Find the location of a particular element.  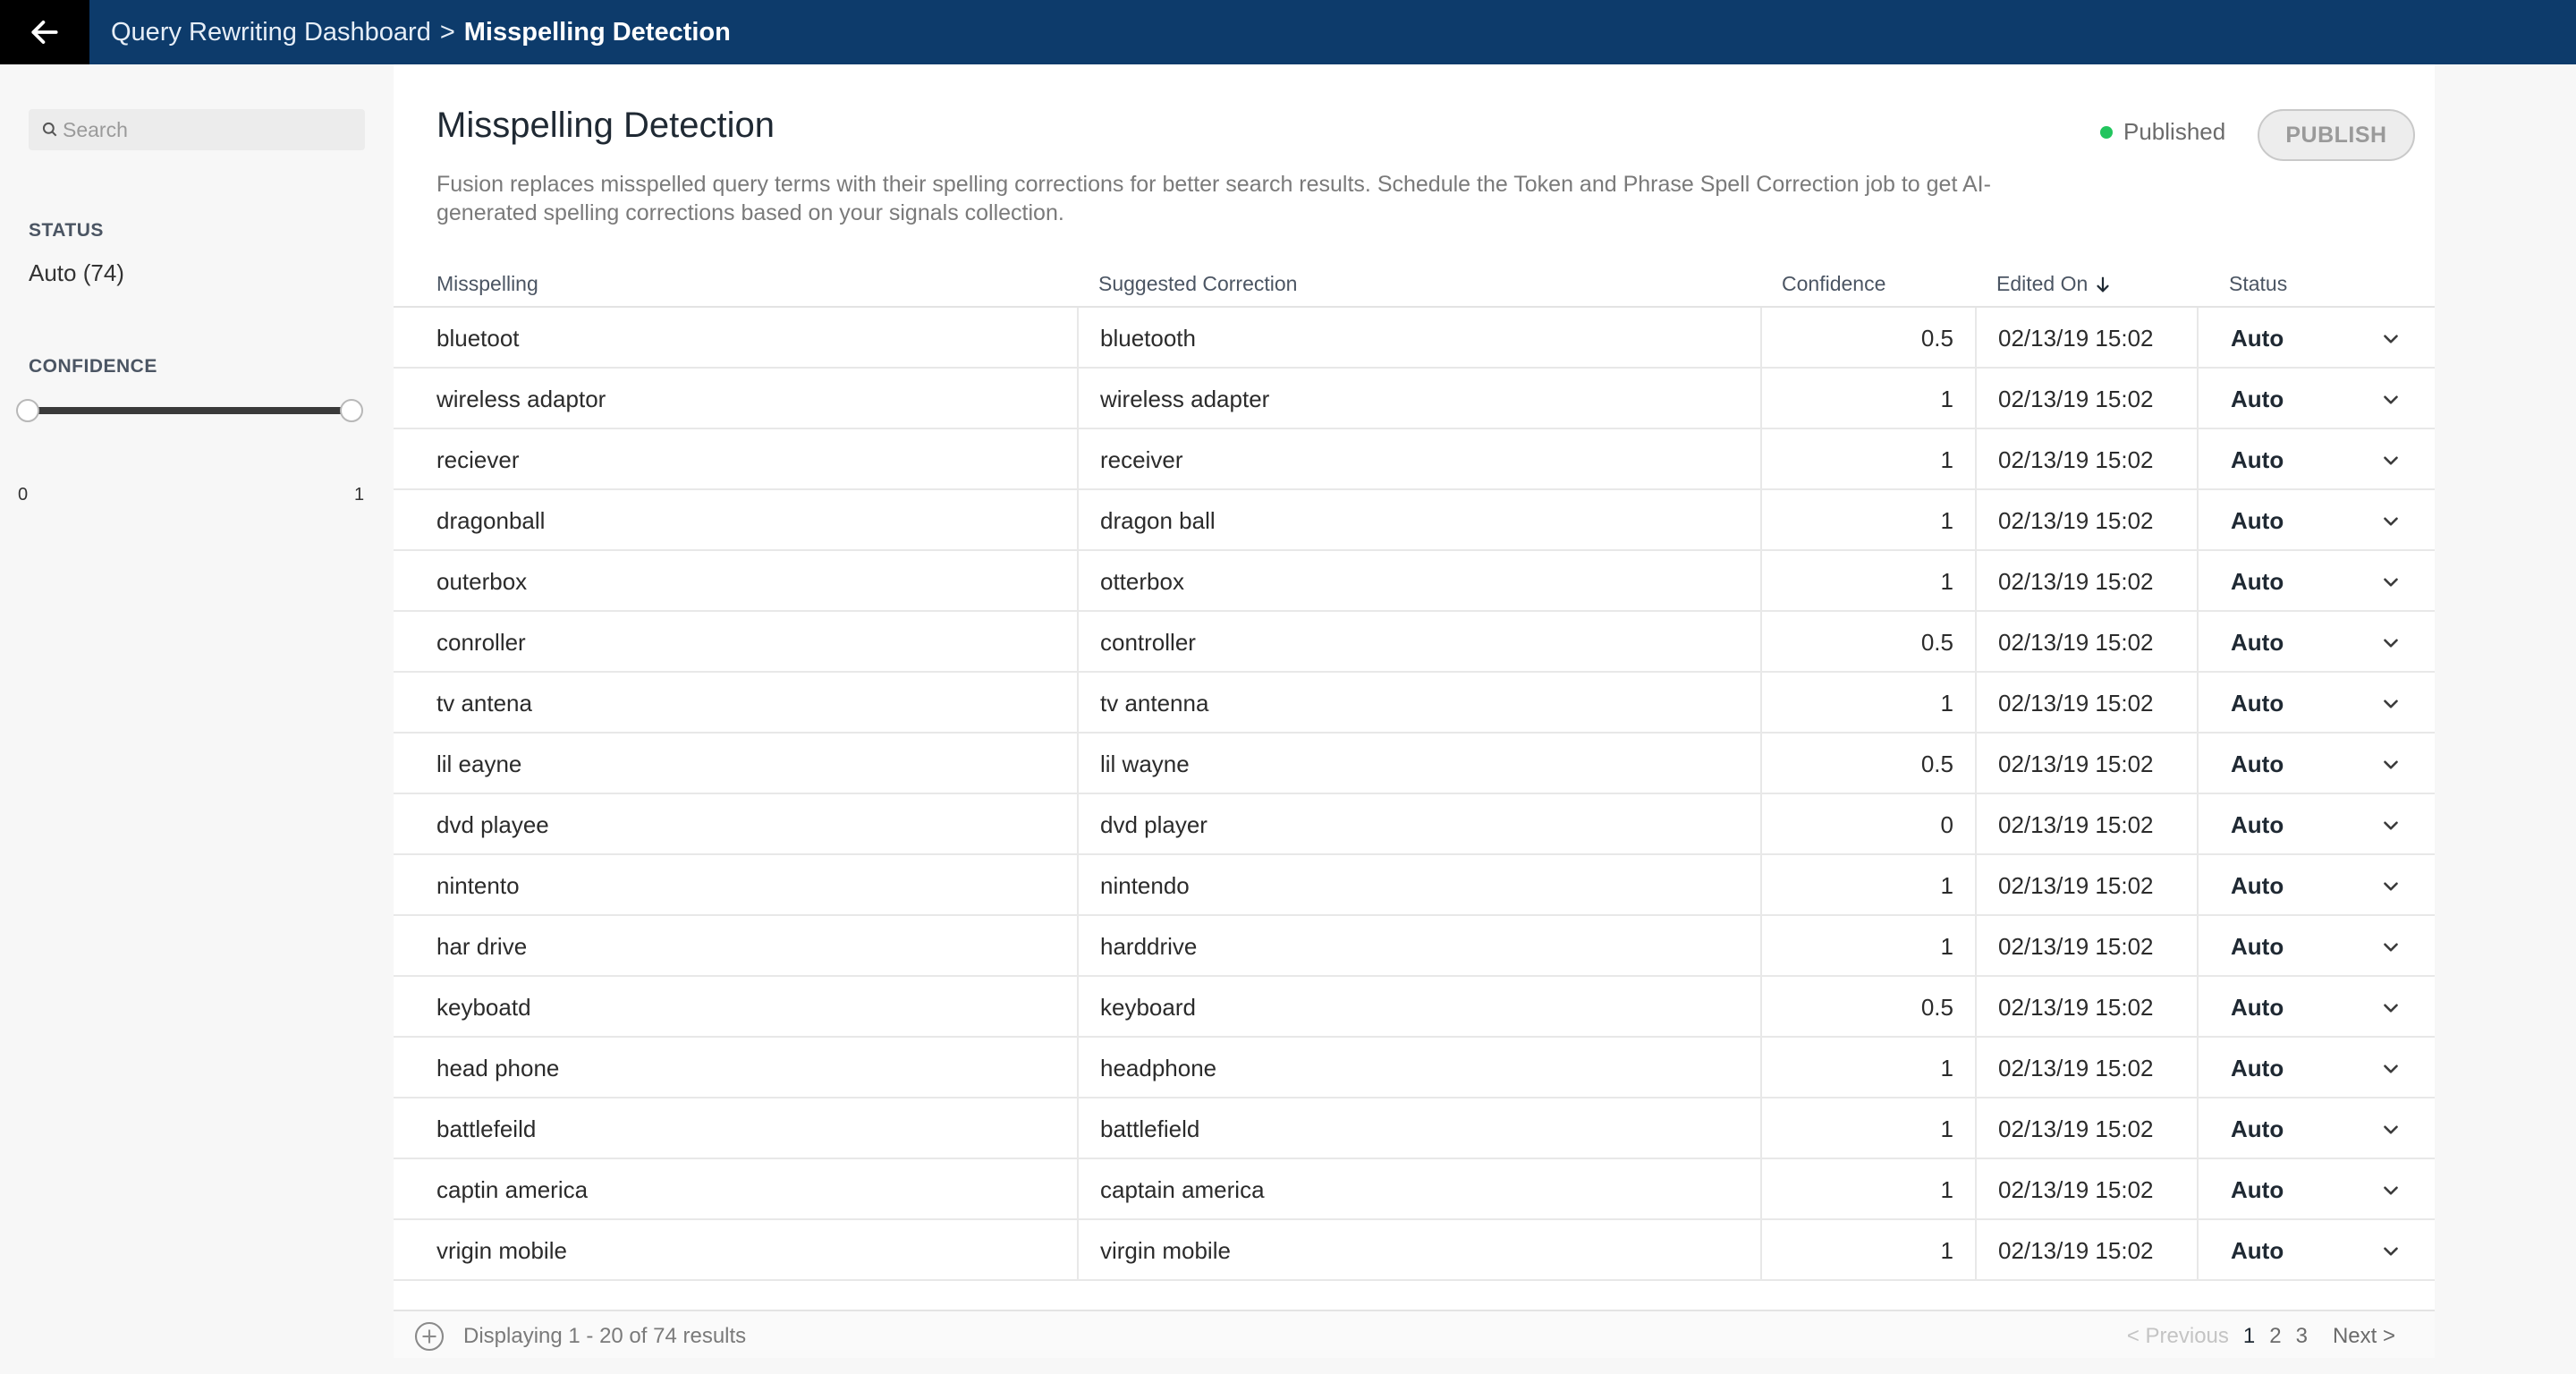

cell-suggested-correction: dragon ball is located at coordinates (1418, 520).